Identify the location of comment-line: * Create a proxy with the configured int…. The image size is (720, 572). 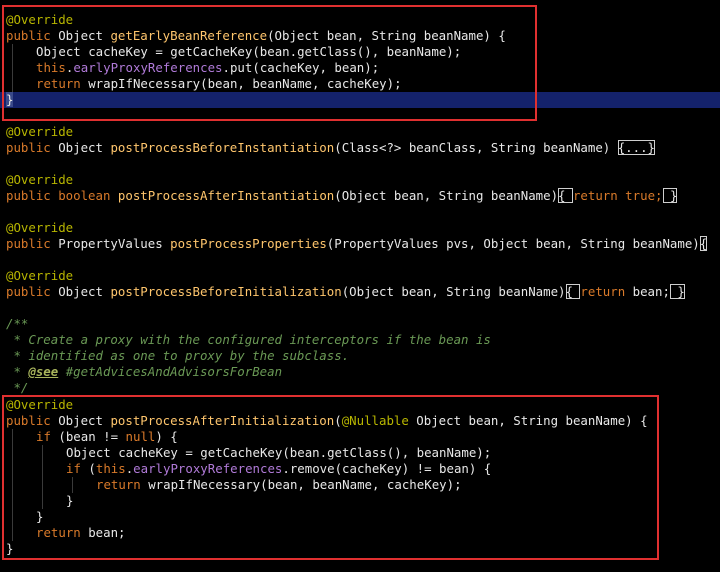
(248, 339).